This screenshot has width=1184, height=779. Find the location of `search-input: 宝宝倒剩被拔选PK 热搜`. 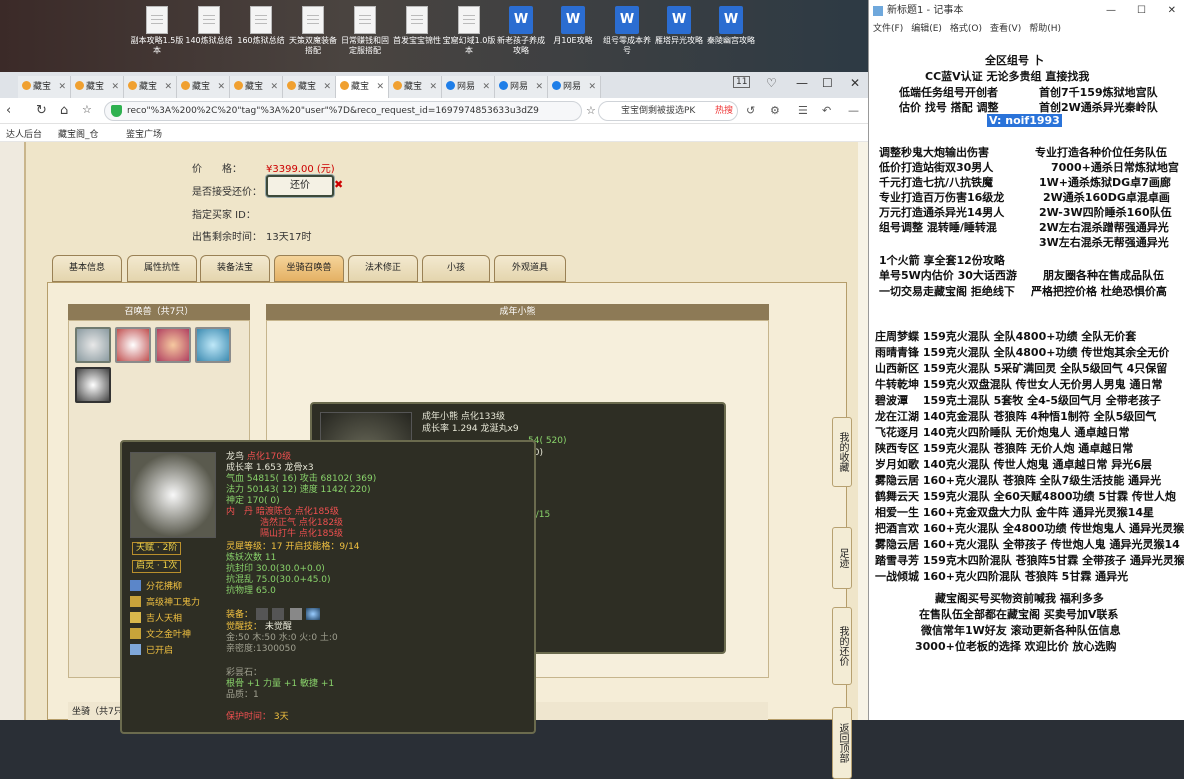

search-input: 宝宝倒剩被拔选PK 热搜 is located at coordinates (668, 111).